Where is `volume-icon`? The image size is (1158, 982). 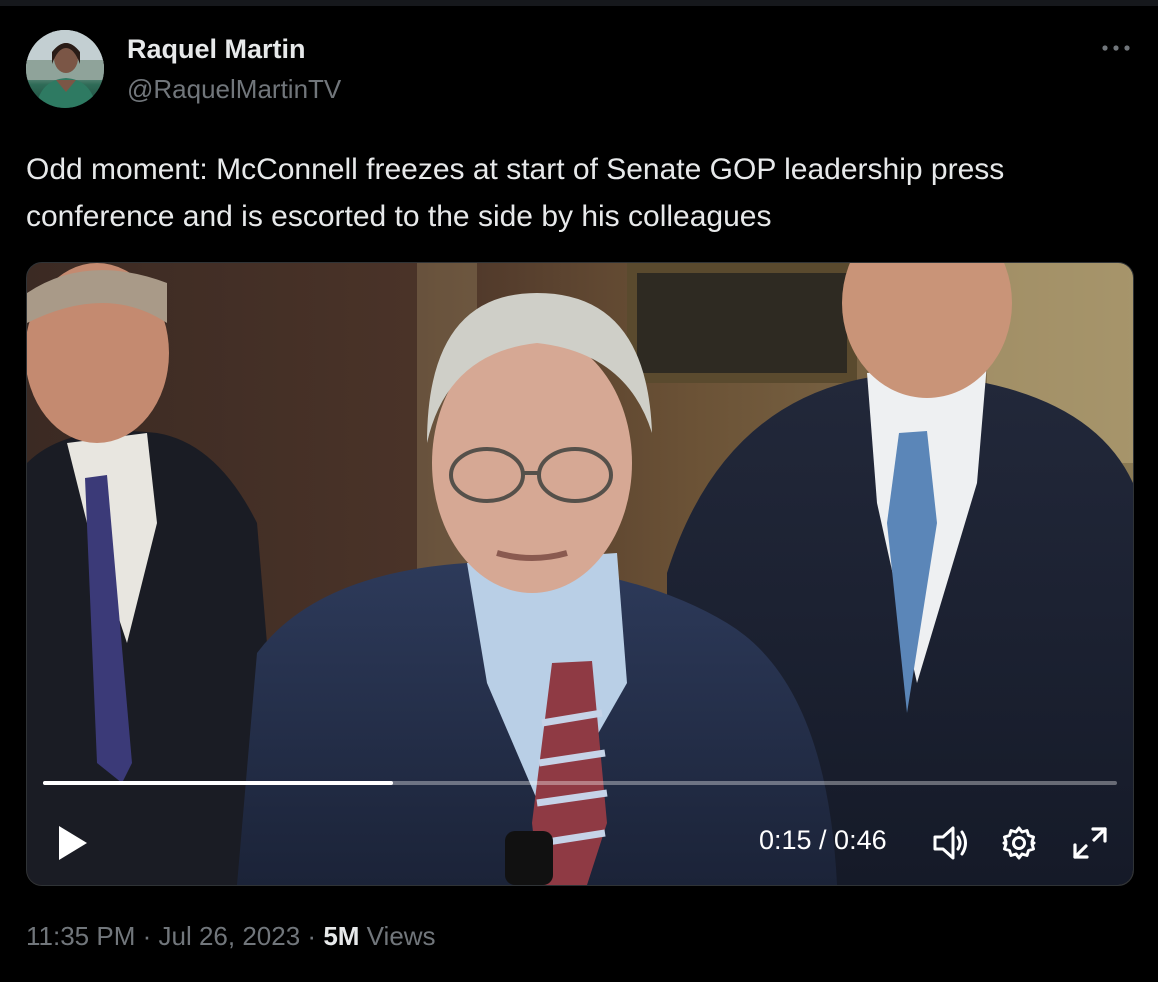
volume-icon is located at coordinates (951, 843).